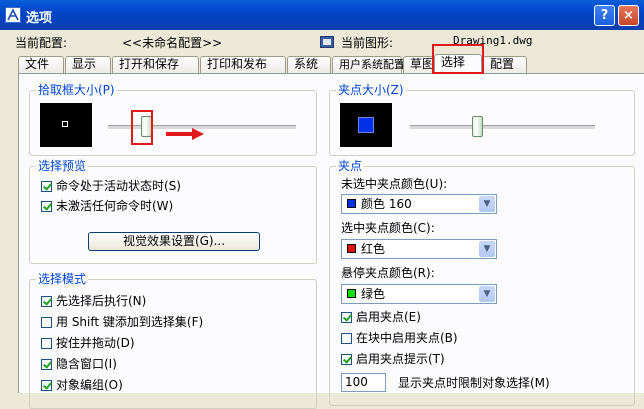  I want to click on selected-grip-color-label: 选中夹点颜色(C):, so click(388, 228).